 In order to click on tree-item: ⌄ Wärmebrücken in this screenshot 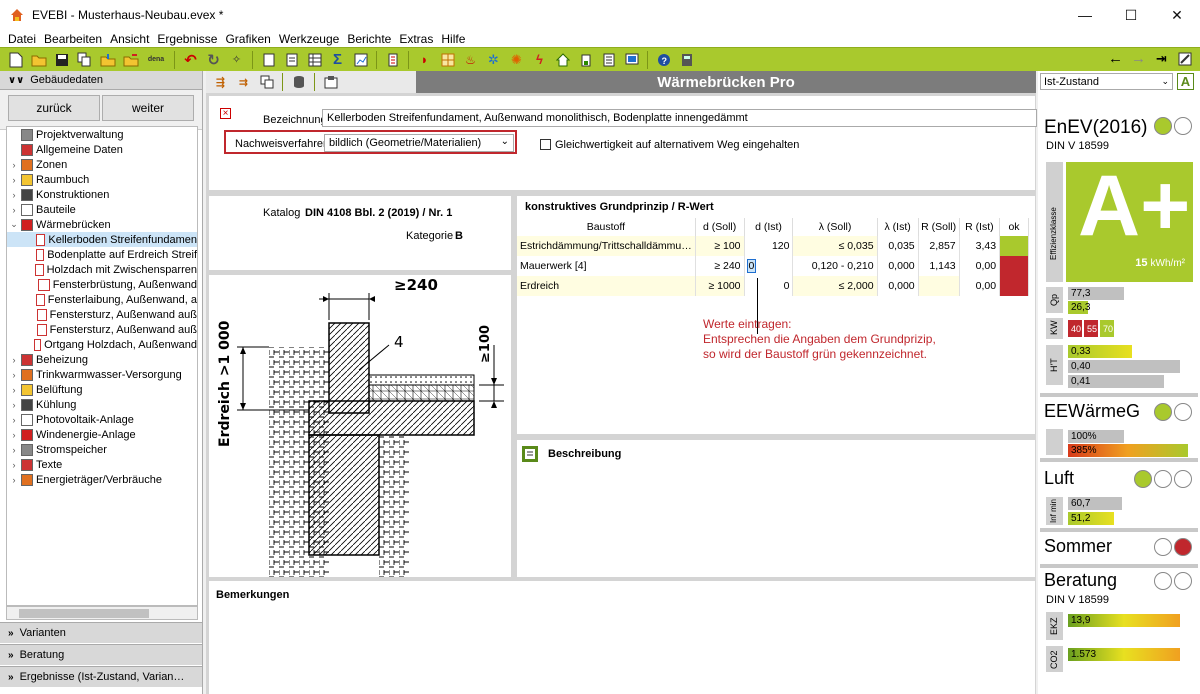, I will do `click(102, 224)`.